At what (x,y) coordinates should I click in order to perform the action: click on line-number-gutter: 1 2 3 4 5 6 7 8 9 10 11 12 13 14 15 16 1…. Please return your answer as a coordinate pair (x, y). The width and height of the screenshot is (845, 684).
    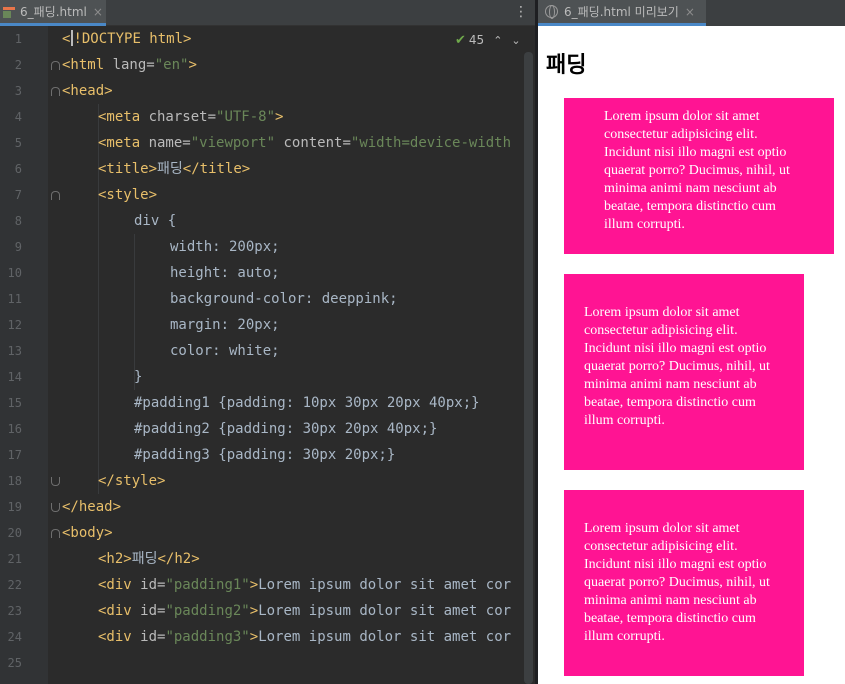
    Looking at the image, I should click on (24, 355).